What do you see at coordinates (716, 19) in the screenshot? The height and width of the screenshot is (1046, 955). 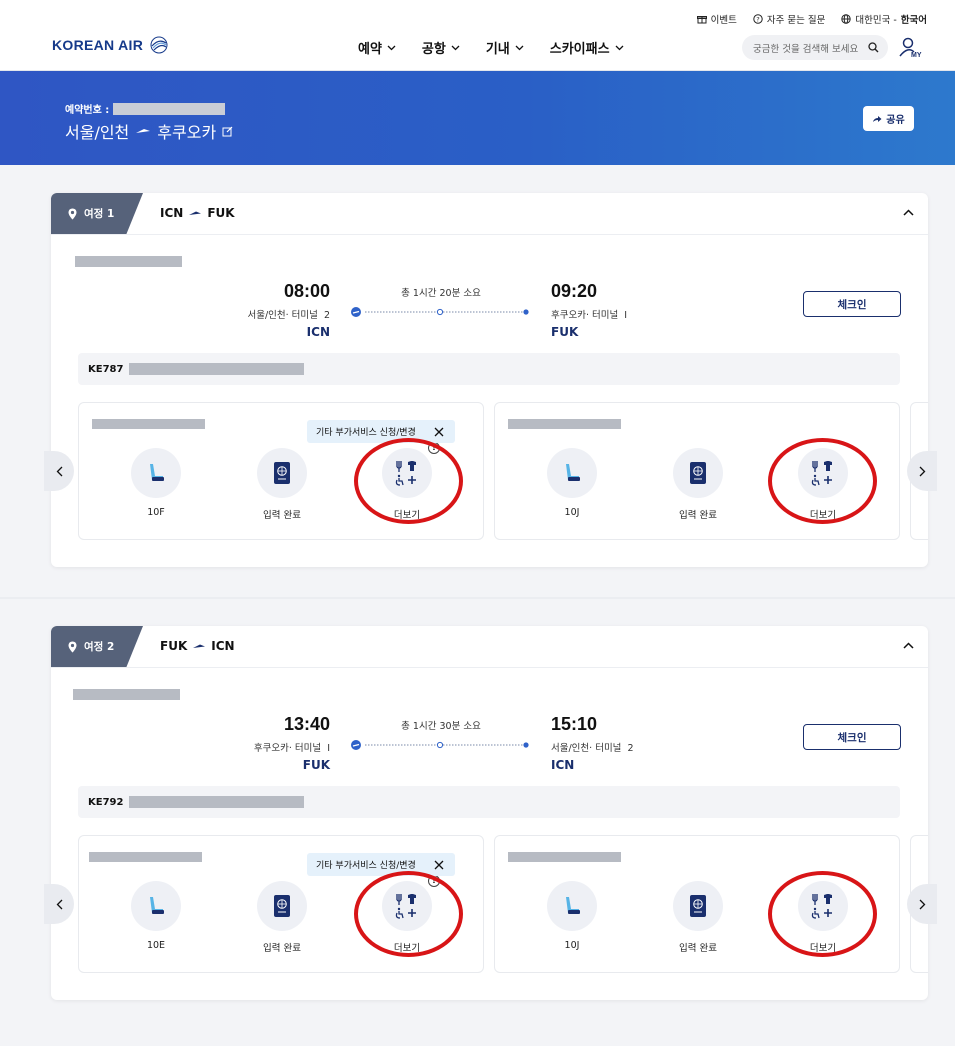 I see `event-link: 이벤트` at bounding box center [716, 19].